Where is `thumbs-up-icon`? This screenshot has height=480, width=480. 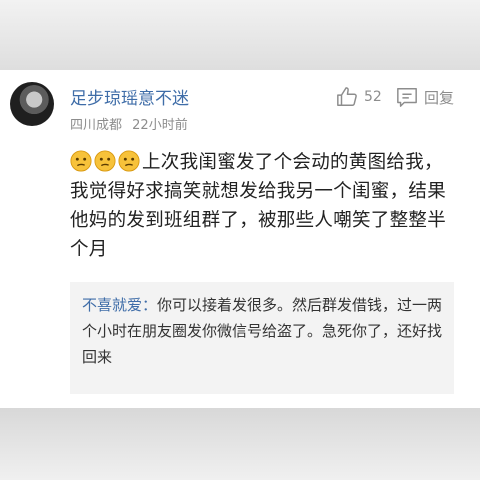
thumbs-up-icon is located at coordinates (347, 96).